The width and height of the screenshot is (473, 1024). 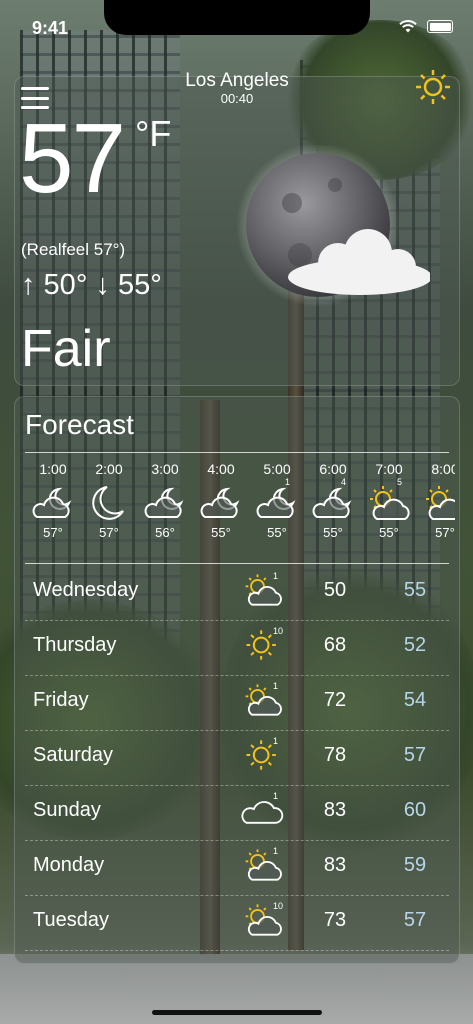 I want to click on daily-row-monday: Monday 1 83 59, so click(x=237, y=868).